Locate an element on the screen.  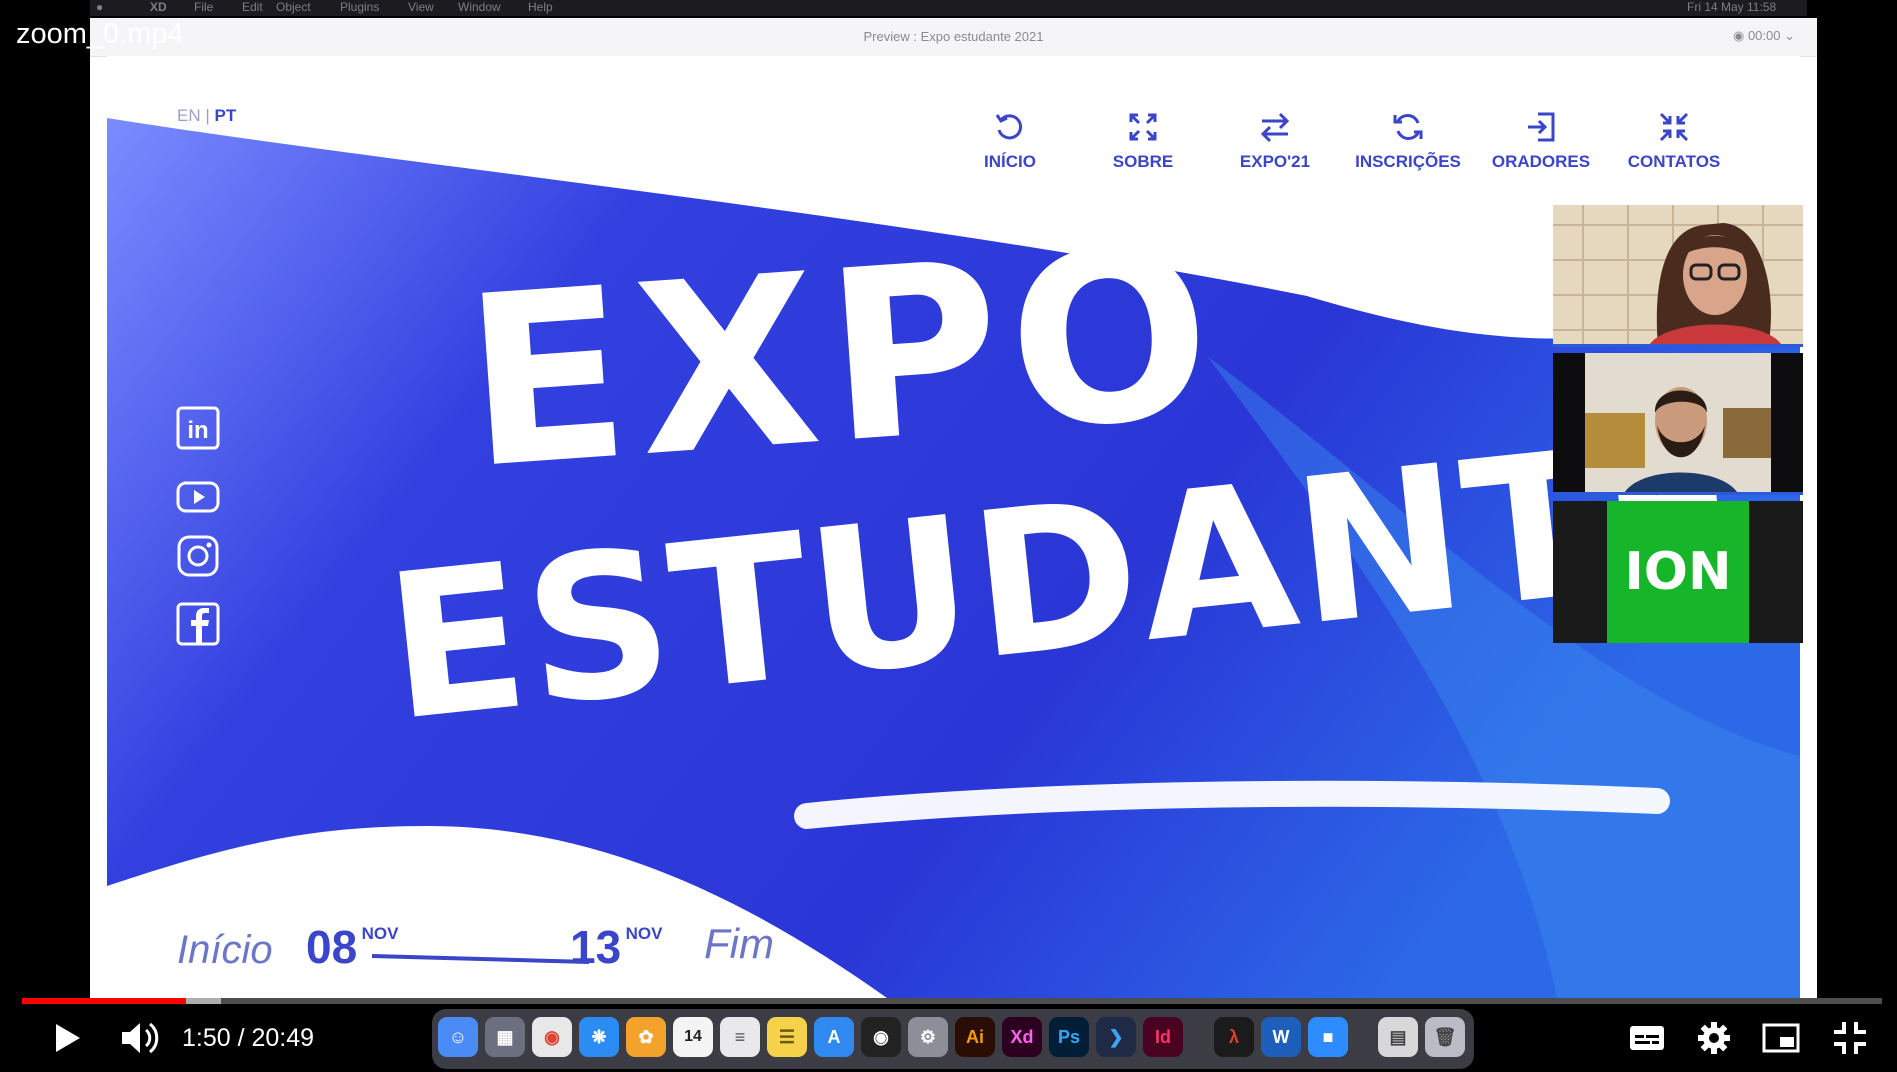
participant-tile-3: ION is located at coordinates (1678, 572).